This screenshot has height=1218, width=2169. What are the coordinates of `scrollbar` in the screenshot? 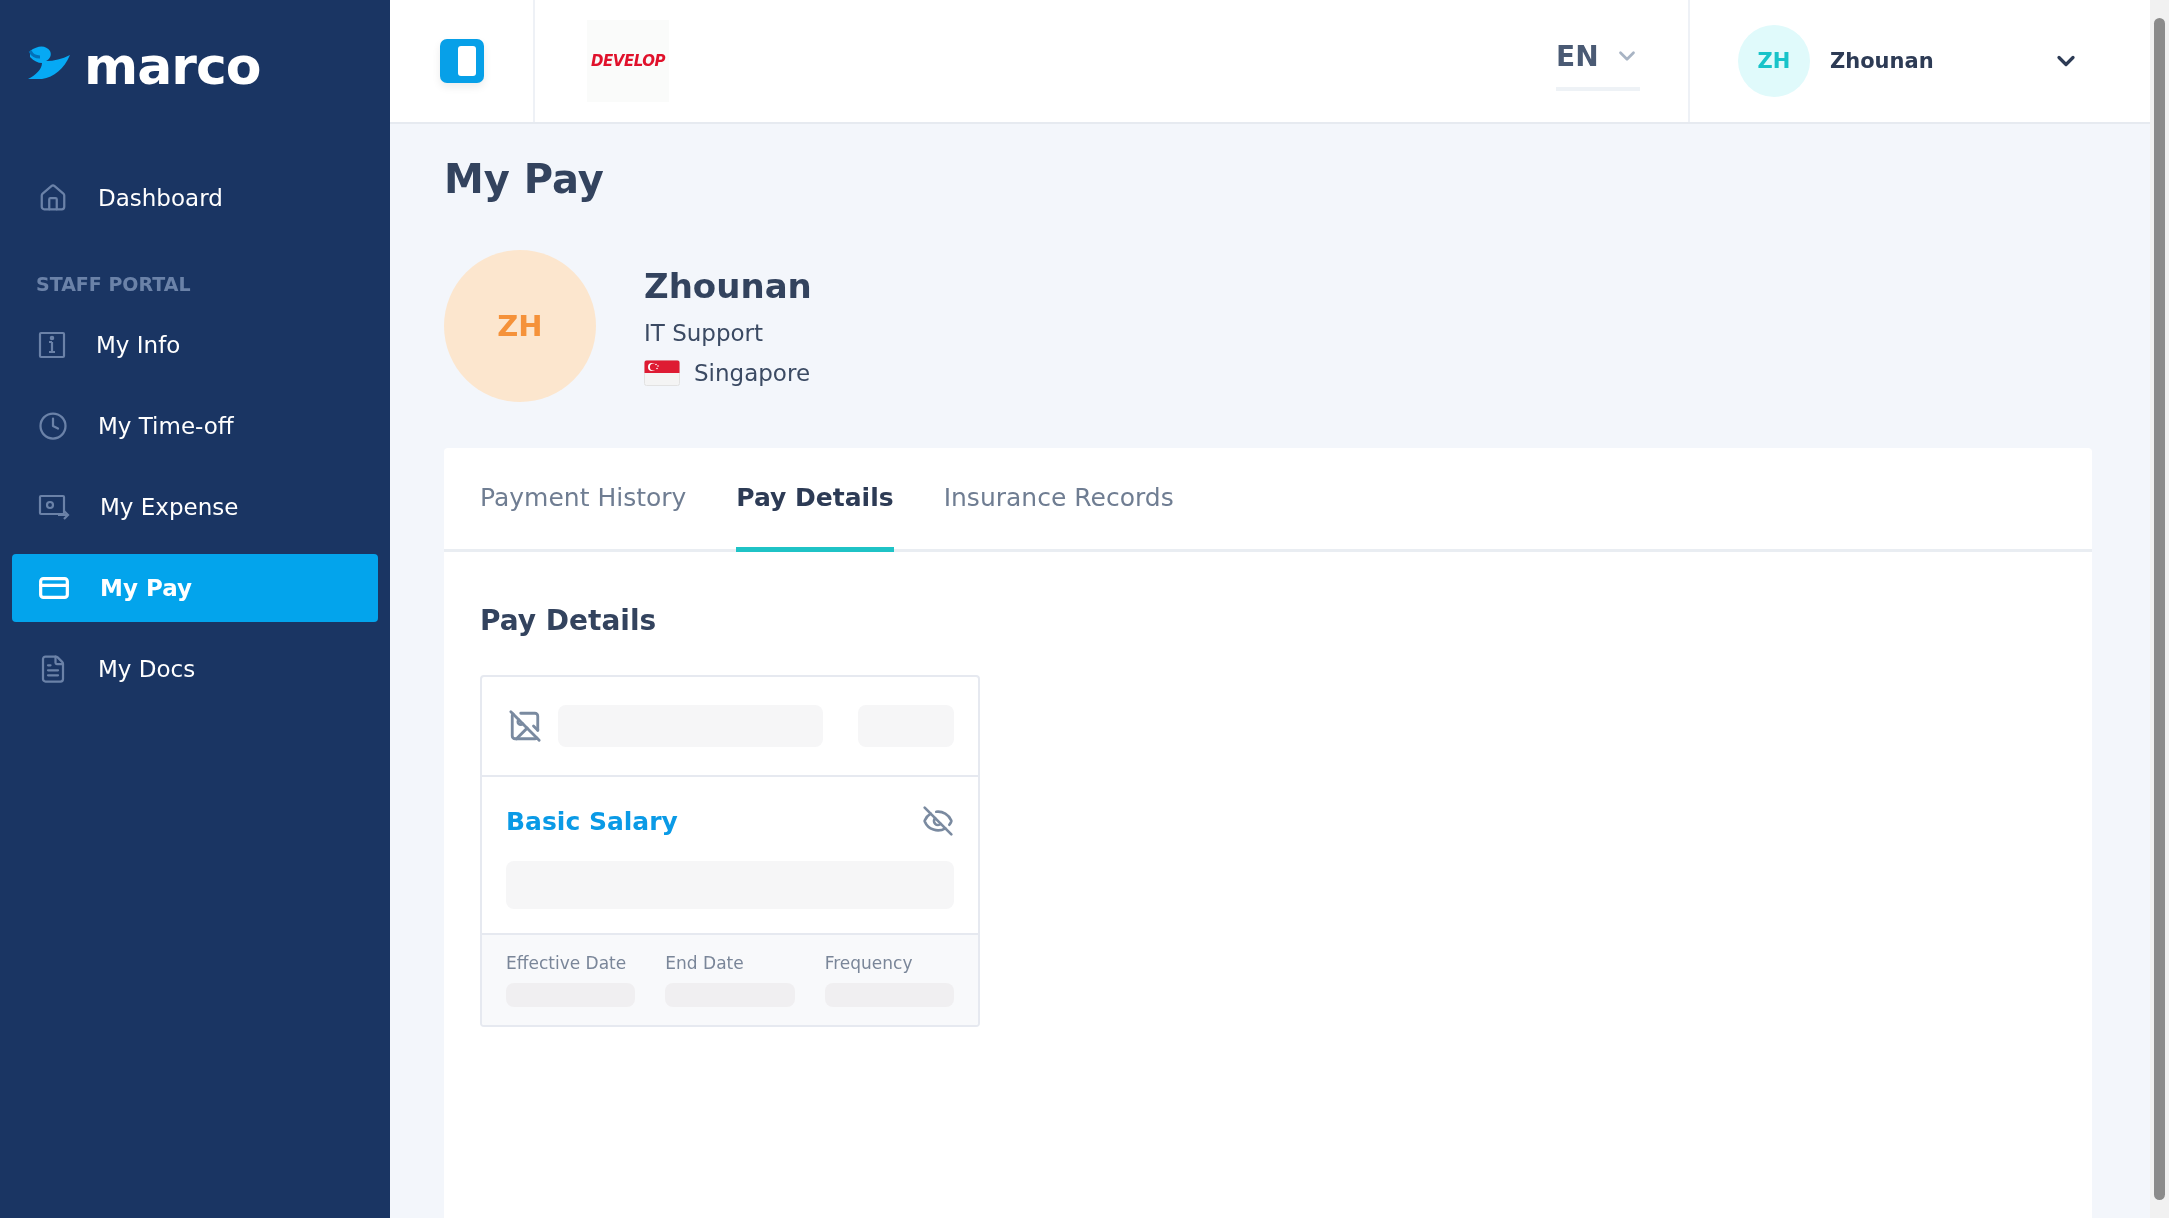 It's located at (2159, 609).